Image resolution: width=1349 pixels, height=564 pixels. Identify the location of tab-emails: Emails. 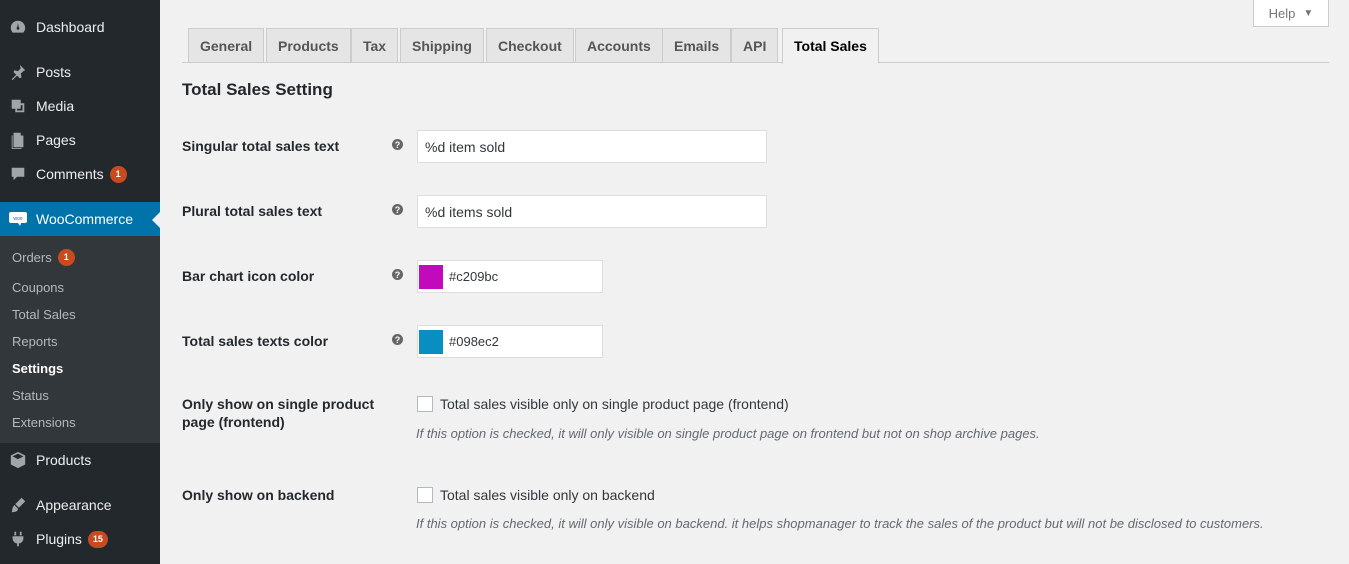
(697, 45).